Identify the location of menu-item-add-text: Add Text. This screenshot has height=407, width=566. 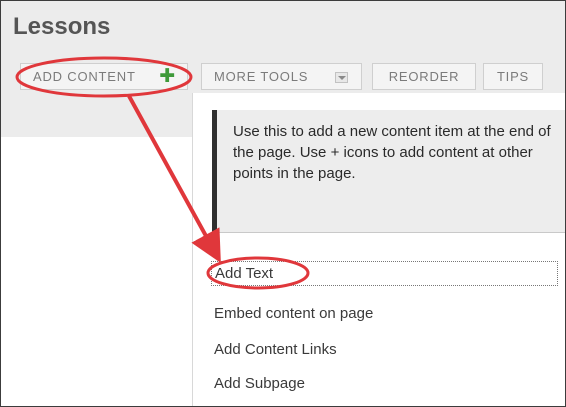
(384, 273).